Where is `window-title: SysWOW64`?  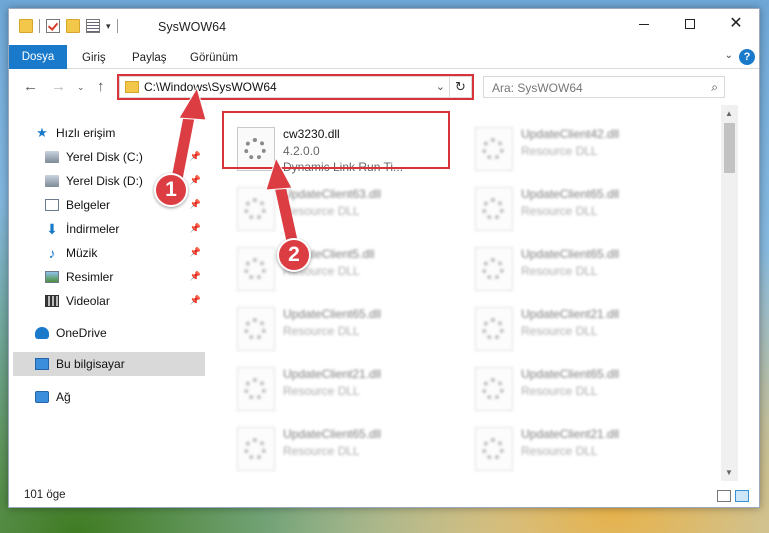
window-title: SysWOW64 is located at coordinates (192, 27).